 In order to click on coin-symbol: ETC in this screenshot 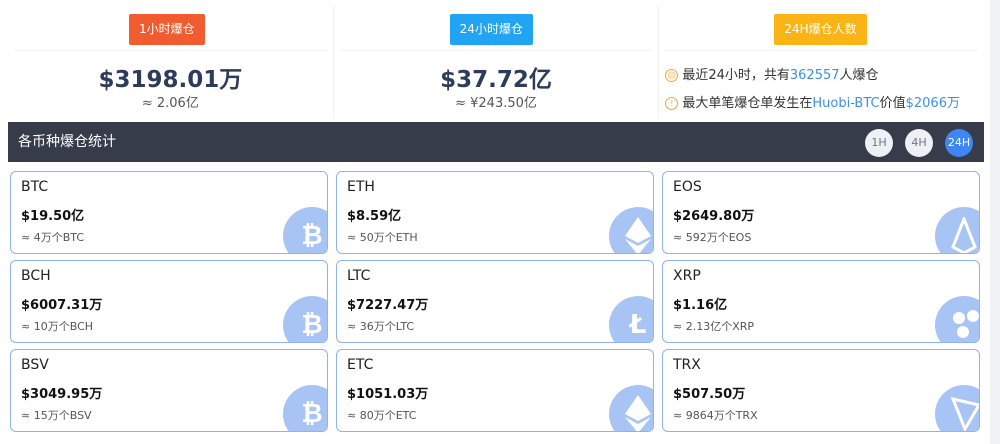, I will do `click(360, 365)`.